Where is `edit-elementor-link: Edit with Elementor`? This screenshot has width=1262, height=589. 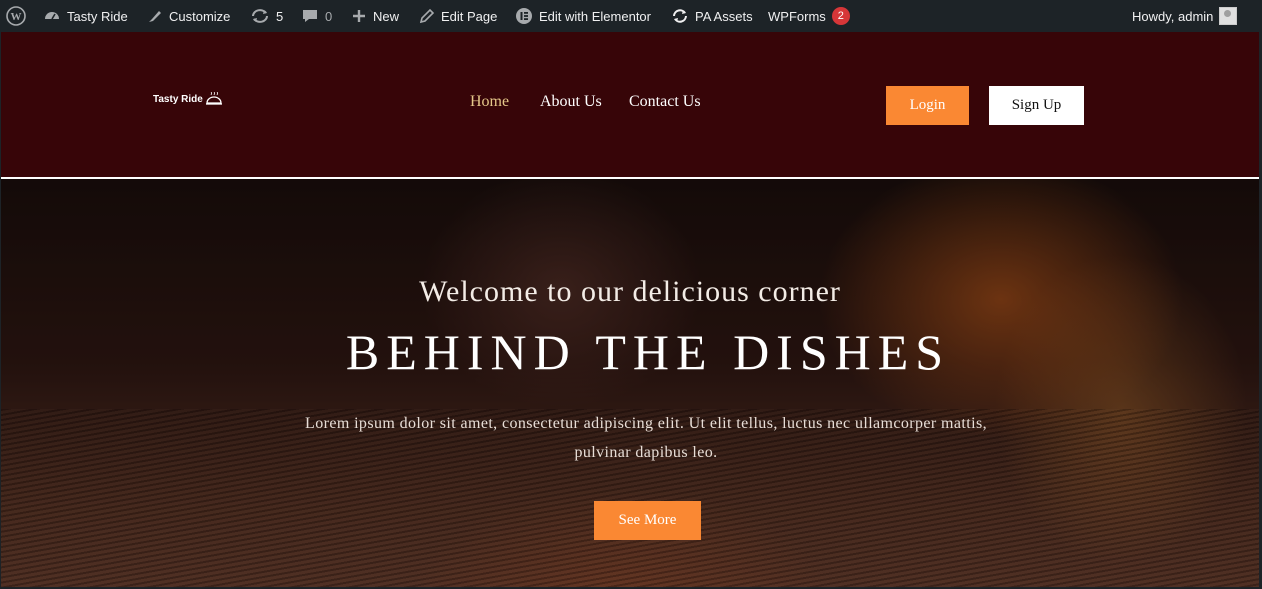 edit-elementor-link: Edit with Elementor is located at coordinates (583, 16).